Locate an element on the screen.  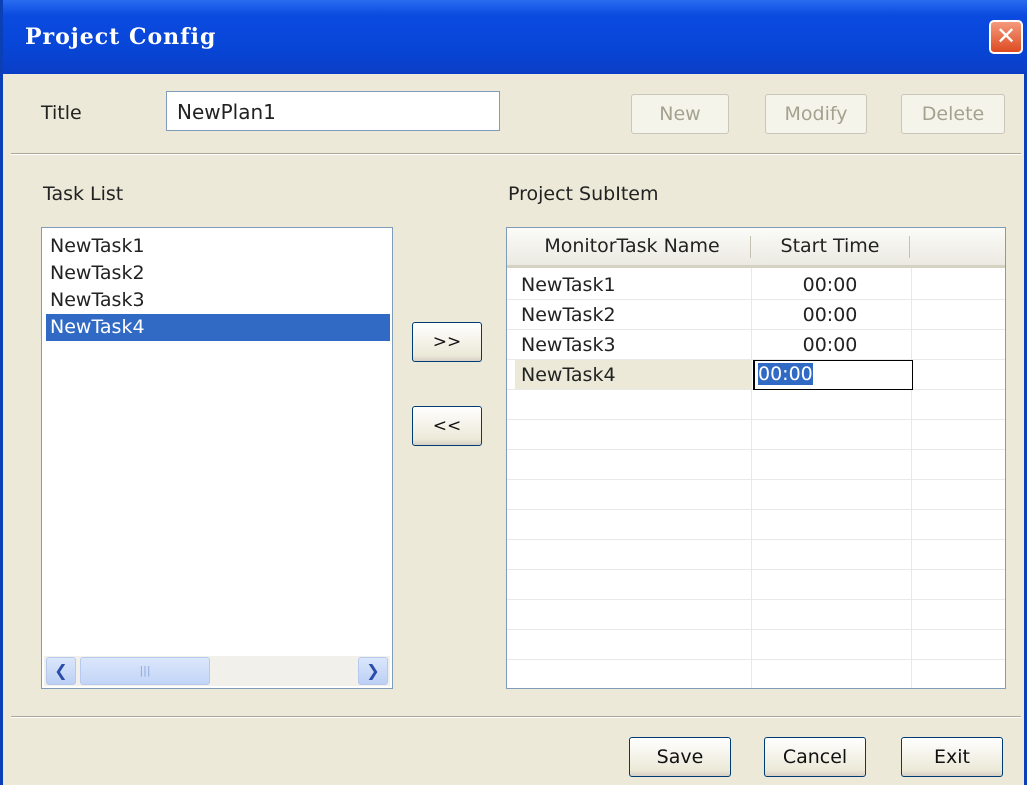
exit-button: Exit is located at coordinates (952, 757).